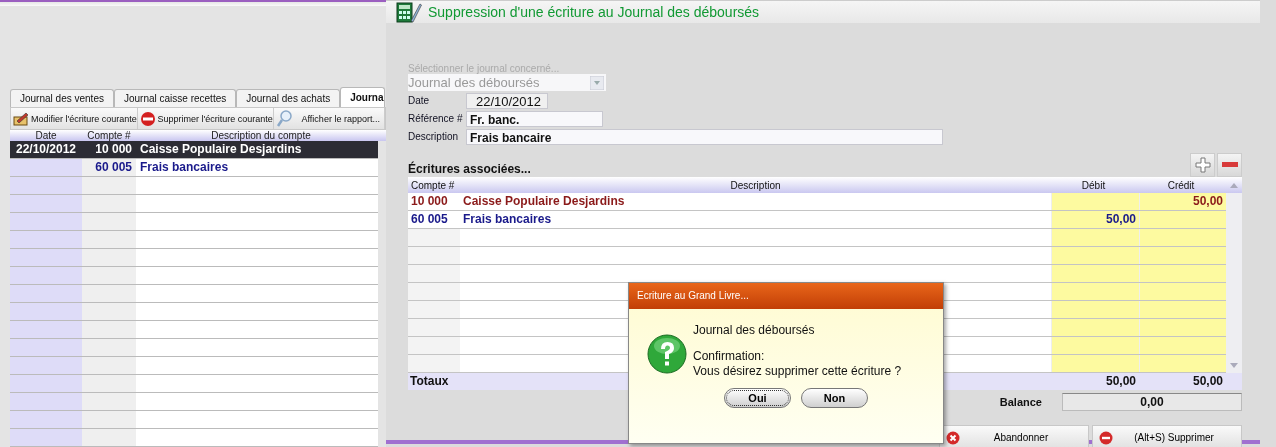 This screenshot has height=447, width=1276. I want to click on table-cell-text: 10 000, so click(429, 201).